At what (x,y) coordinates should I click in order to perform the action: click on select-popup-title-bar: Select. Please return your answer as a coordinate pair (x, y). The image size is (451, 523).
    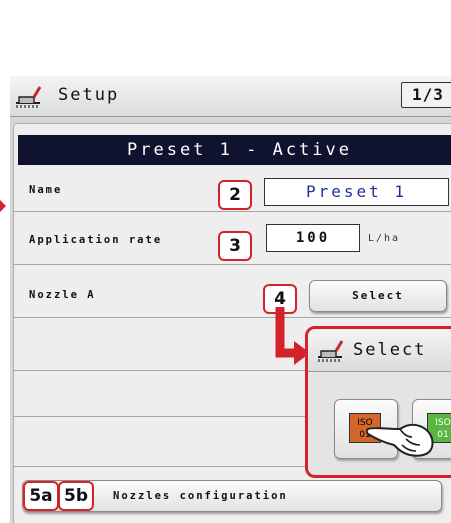
    Looking at the image, I should click on (379, 350).